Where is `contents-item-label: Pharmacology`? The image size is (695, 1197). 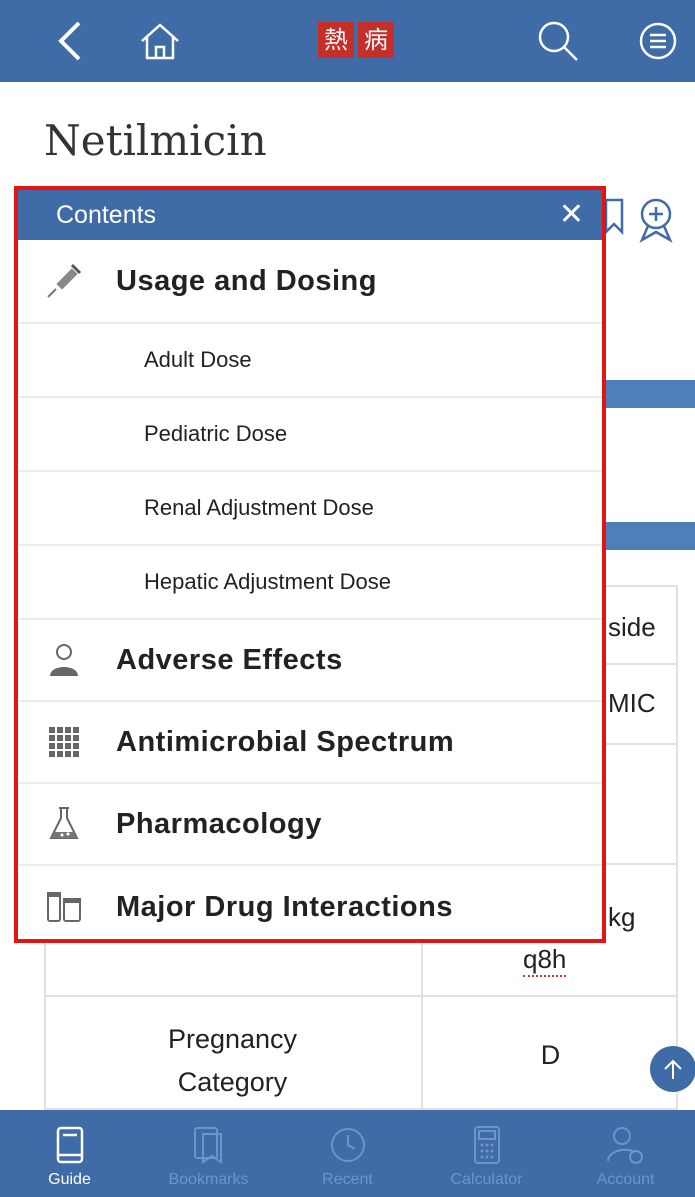 contents-item-label: Pharmacology is located at coordinates (219, 823).